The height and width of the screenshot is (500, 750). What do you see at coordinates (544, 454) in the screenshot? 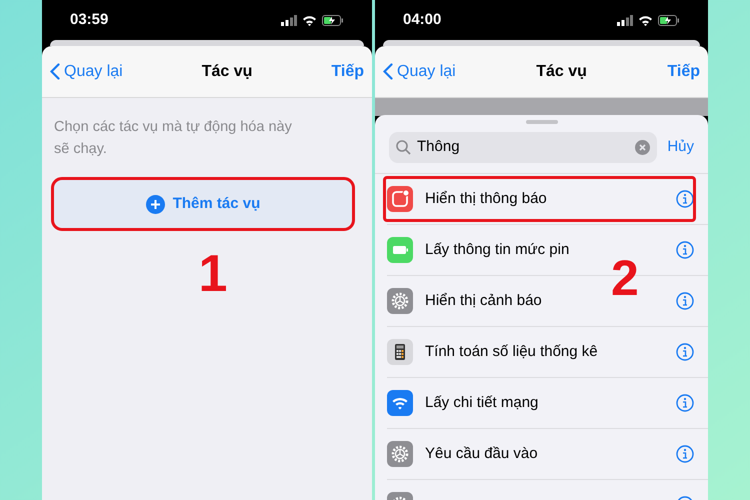
I see `action-label: Yêu cầu đầu vào` at bounding box center [544, 454].